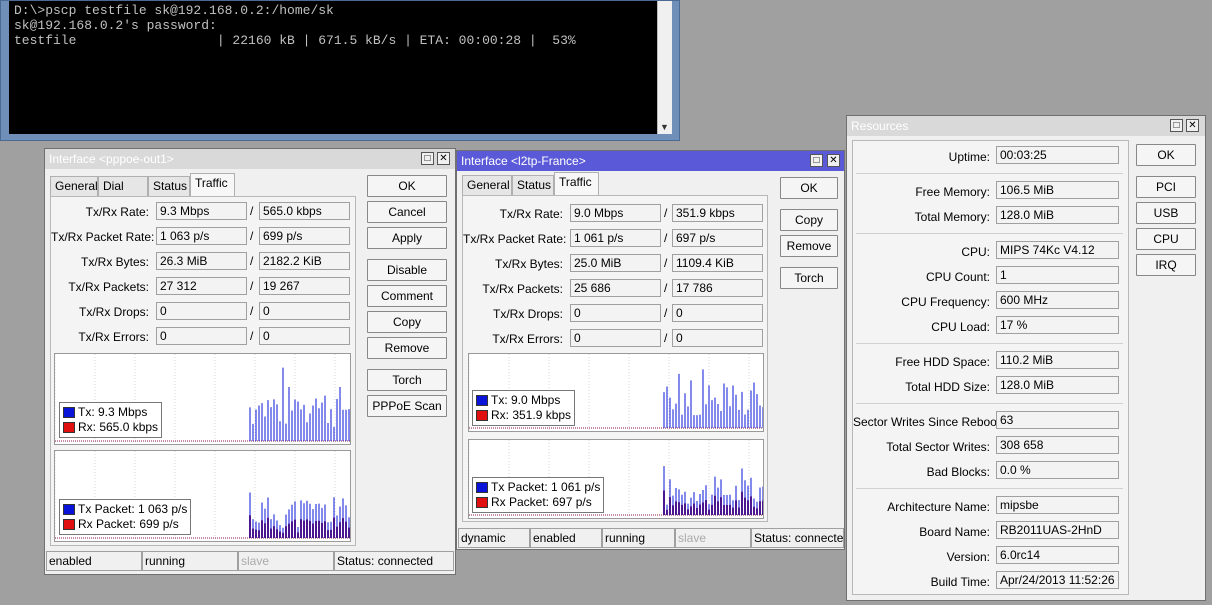  What do you see at coordinates (1166, 213) in the screenshot?
I see `usb-button: USB` at bounding box center [1166, 213].